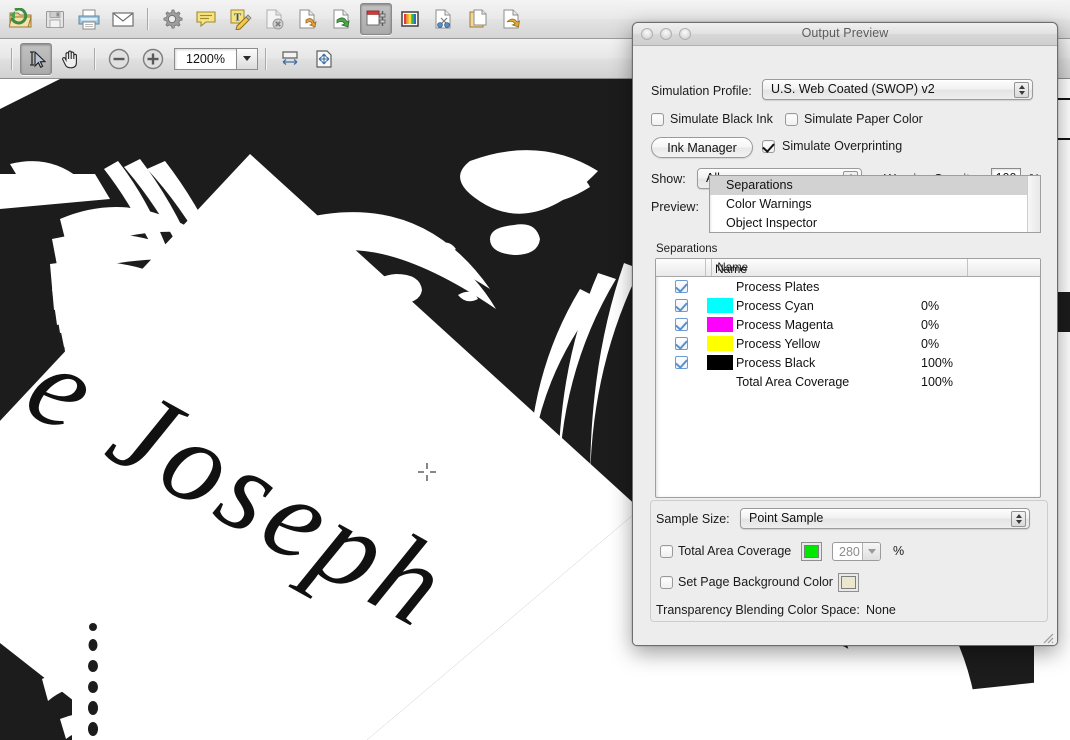 This screenshot has width=1070, height=740. What do you see at coordinates (848, 324) in the screenshot?
I see `table-row: Process Magenta 0%` at bounding box center [848, 324].